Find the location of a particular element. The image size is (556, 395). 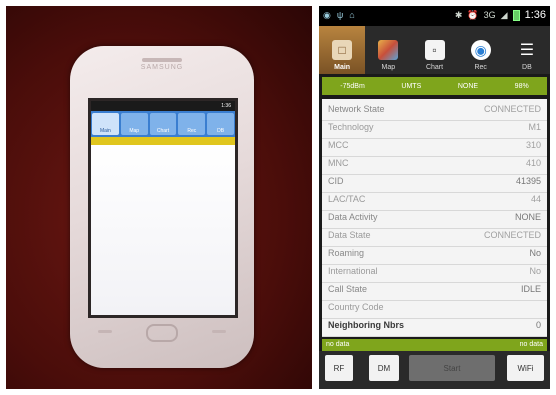

tab-chart: ▫ Chart is located at coordinates (434, 50).